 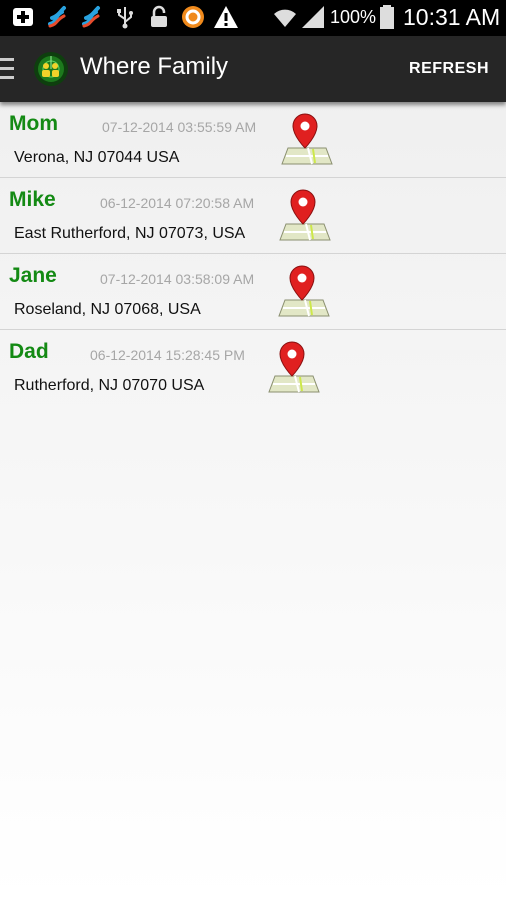 I want to click on battery-percentage: 100%, so click(x=353, y=17).